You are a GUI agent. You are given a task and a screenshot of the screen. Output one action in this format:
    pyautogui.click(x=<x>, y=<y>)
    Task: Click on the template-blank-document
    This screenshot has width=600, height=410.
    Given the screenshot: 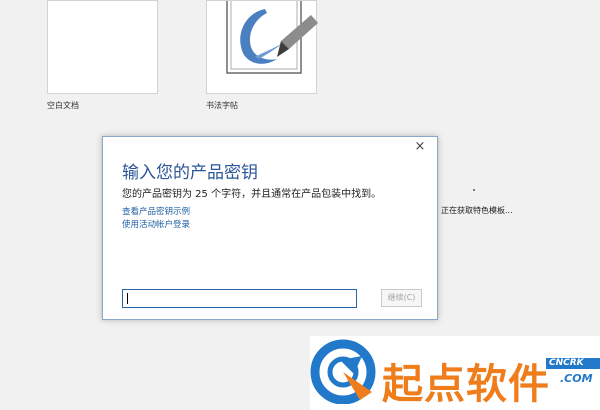 What is the action you would take?
    pyautogui.click(x=102, y=47)
    